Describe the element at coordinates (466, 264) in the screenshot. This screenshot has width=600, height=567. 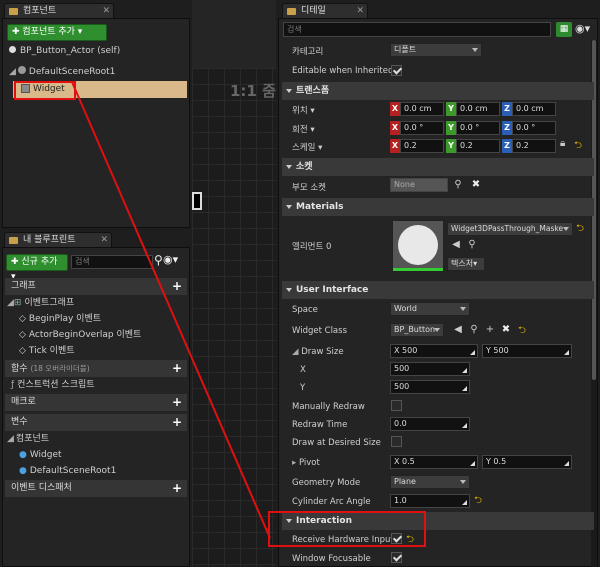
I see `texture-dropdown: 텍스처▾` at that location.